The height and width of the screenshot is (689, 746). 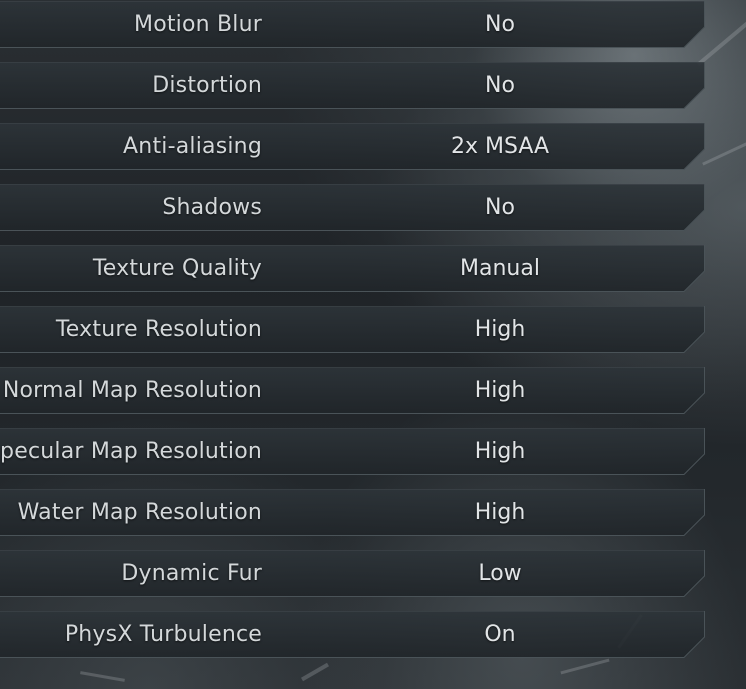 What do you see at coordinates (500, 634) in the screenshot?
I see `setting-value-physx-turbulence: On` at bounding box center [500, 634].